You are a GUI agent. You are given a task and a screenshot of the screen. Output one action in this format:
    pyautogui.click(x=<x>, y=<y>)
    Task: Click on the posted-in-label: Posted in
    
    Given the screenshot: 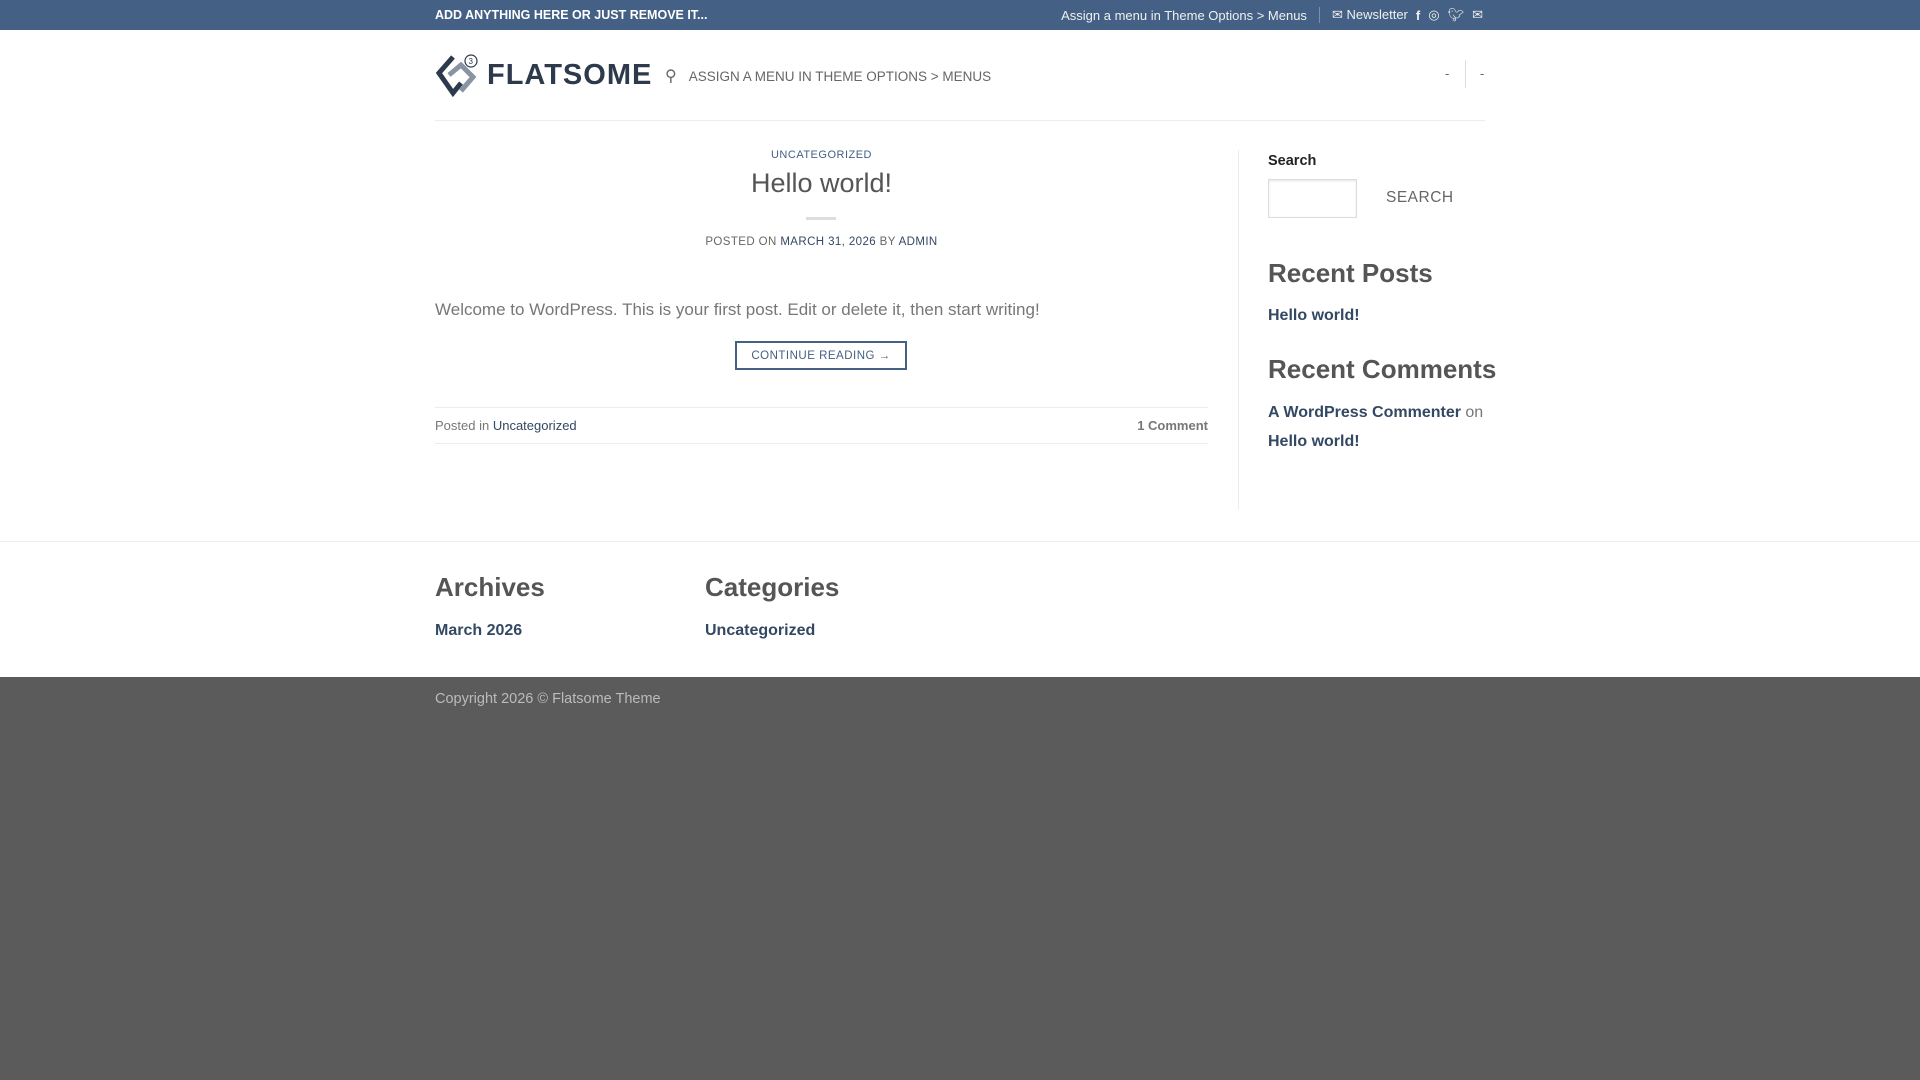 What is the action you would take?
    pyautogui.click(x=462, y=425)
    